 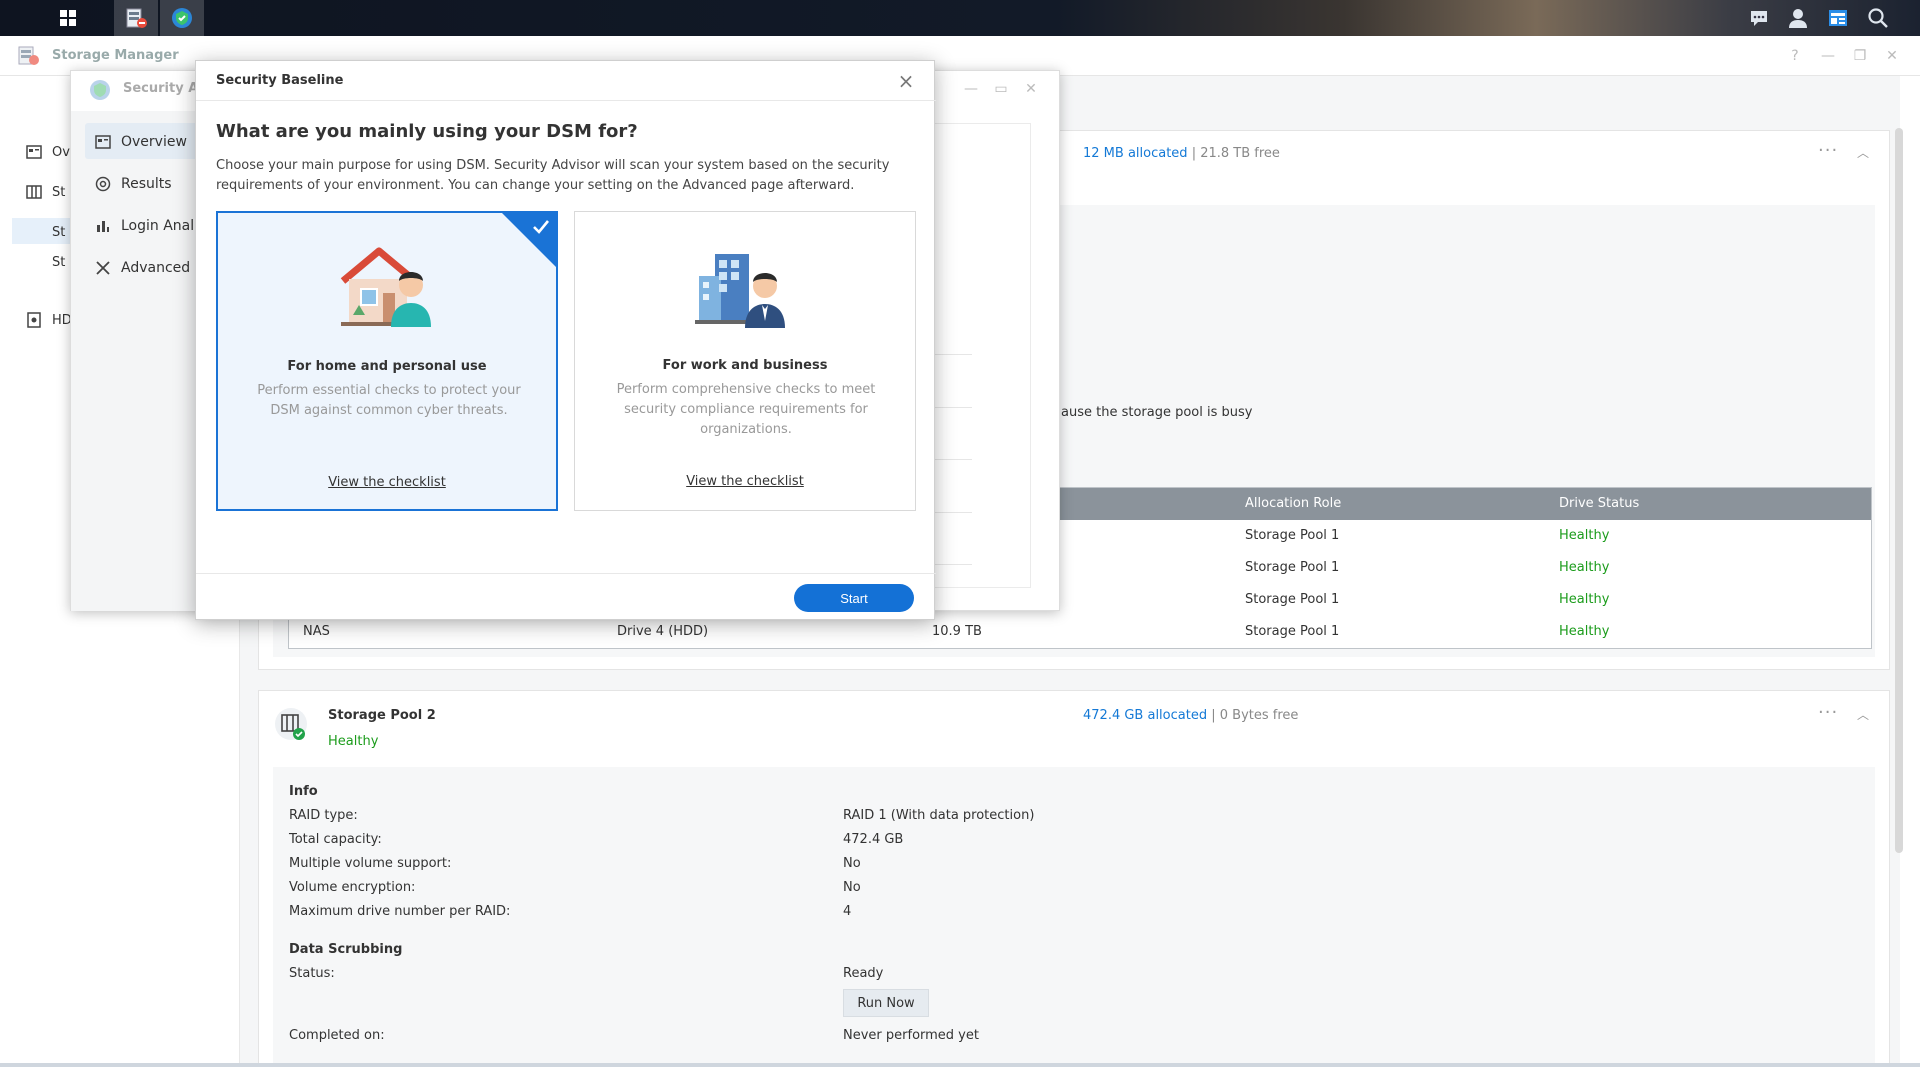 I want to click on scrub-status-value: Ready, so click(x=863, y=973).